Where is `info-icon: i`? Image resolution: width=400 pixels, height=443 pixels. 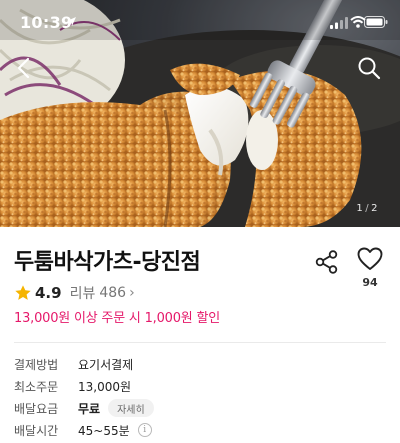
info-icon: i is located at coordinates (144, 430).